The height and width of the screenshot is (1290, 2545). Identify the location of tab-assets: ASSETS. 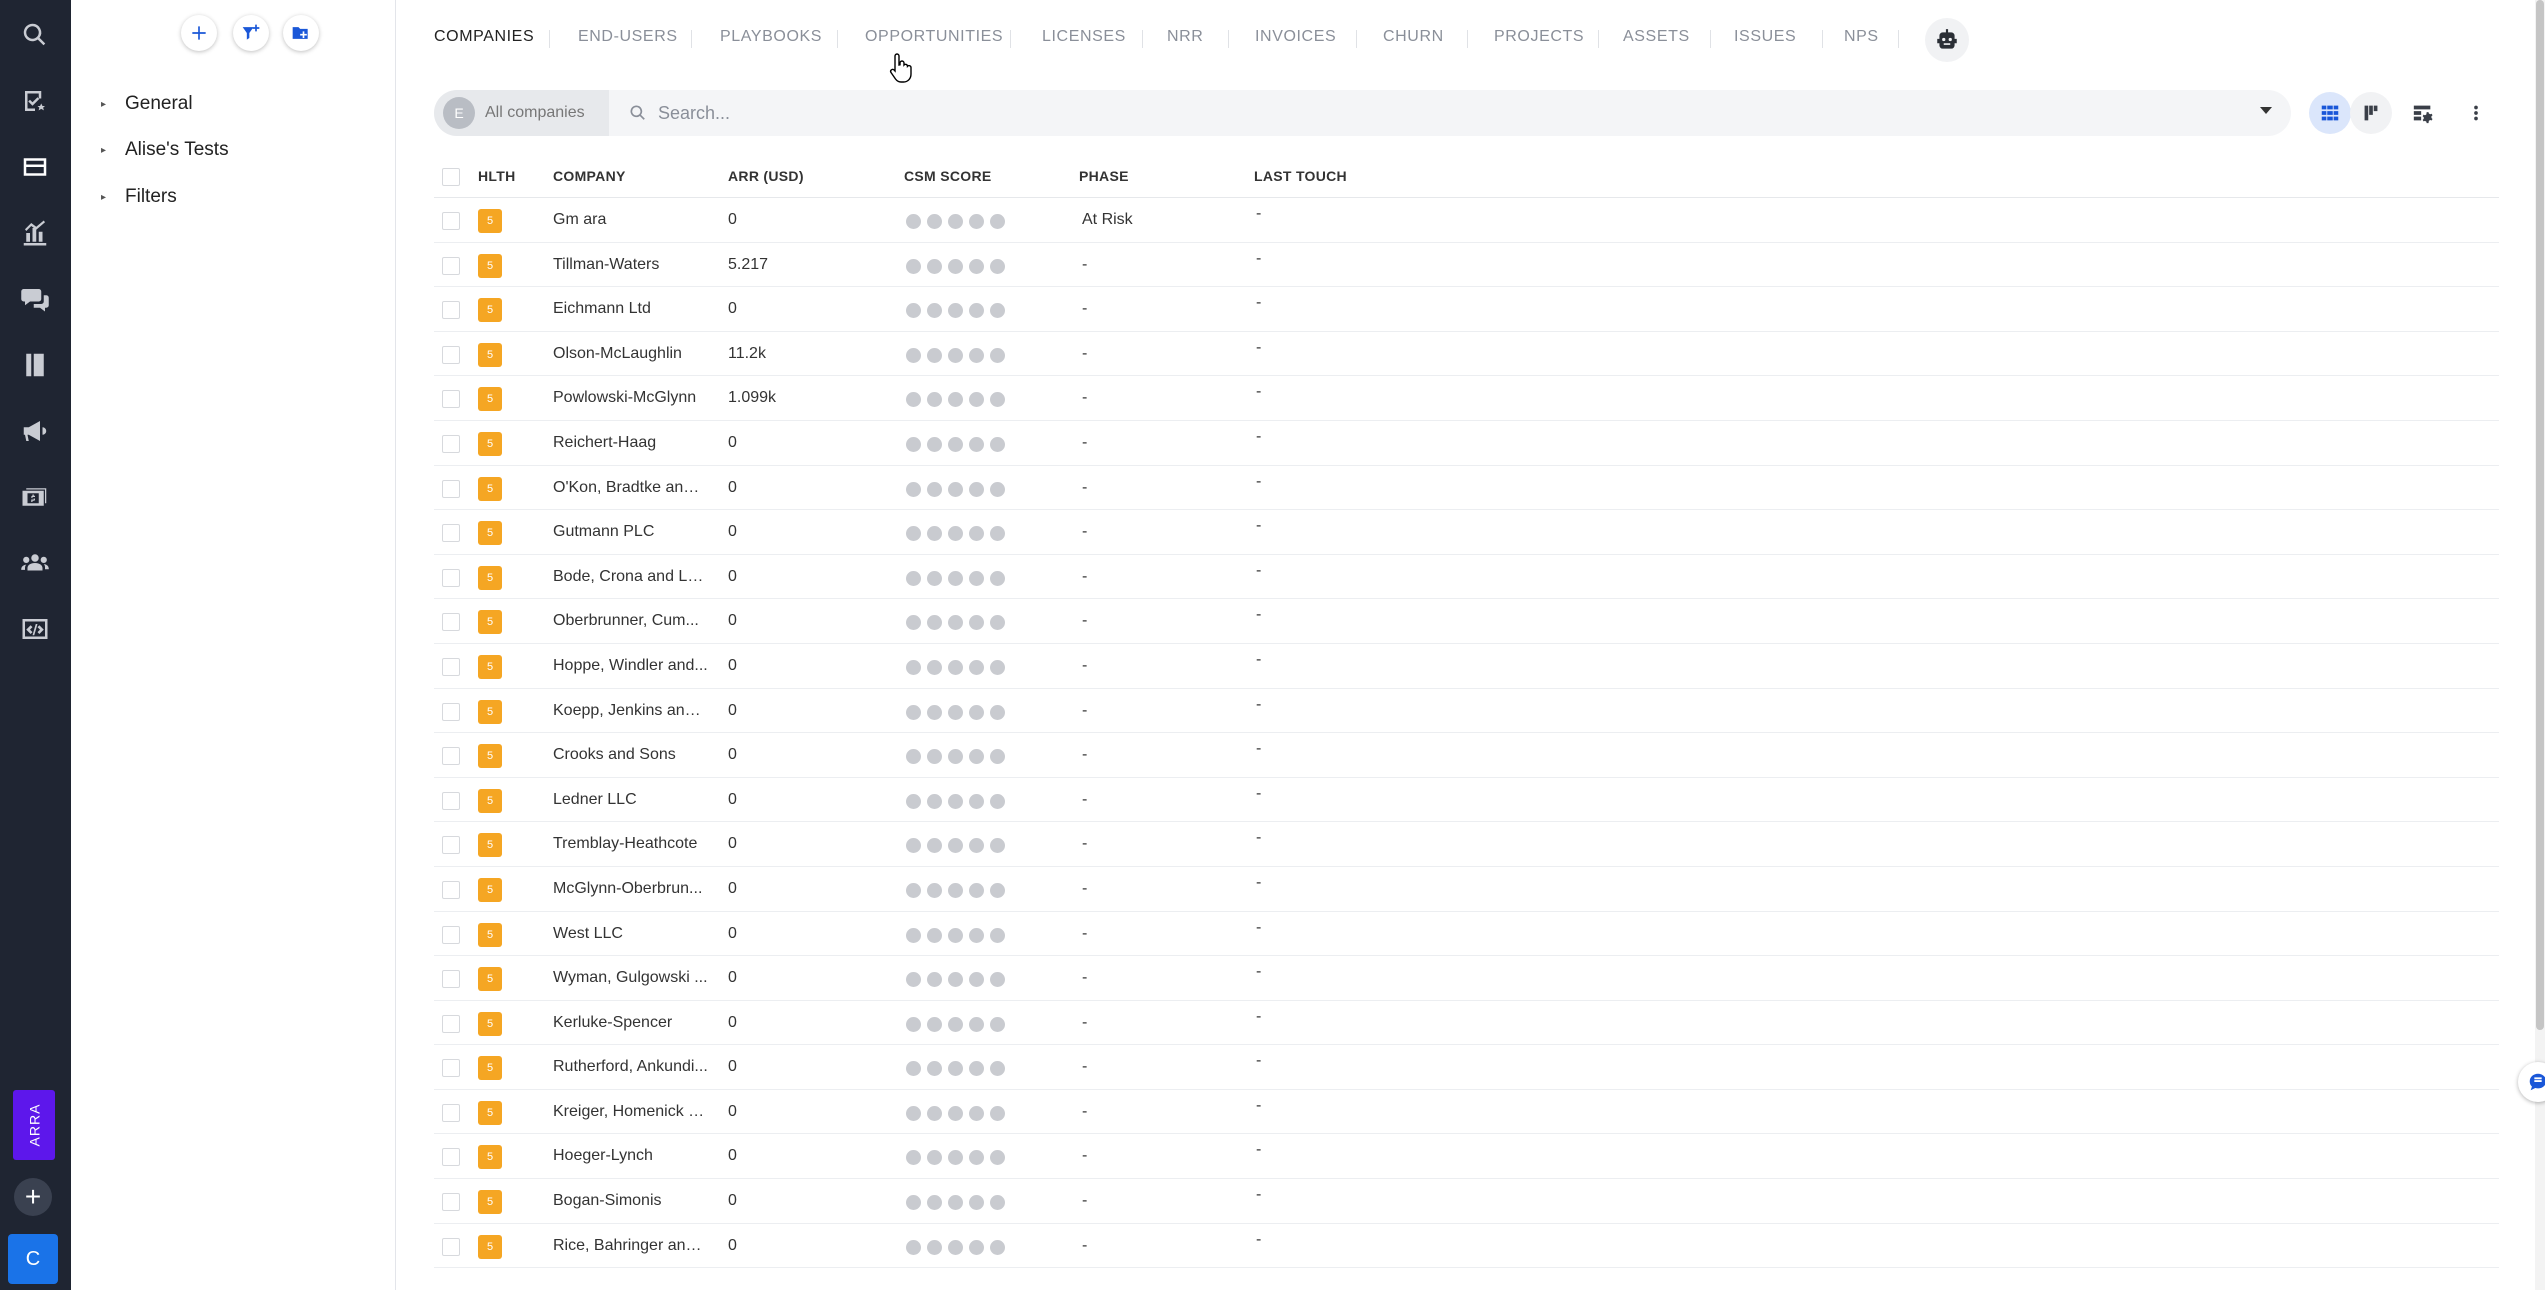
(1656, 37).